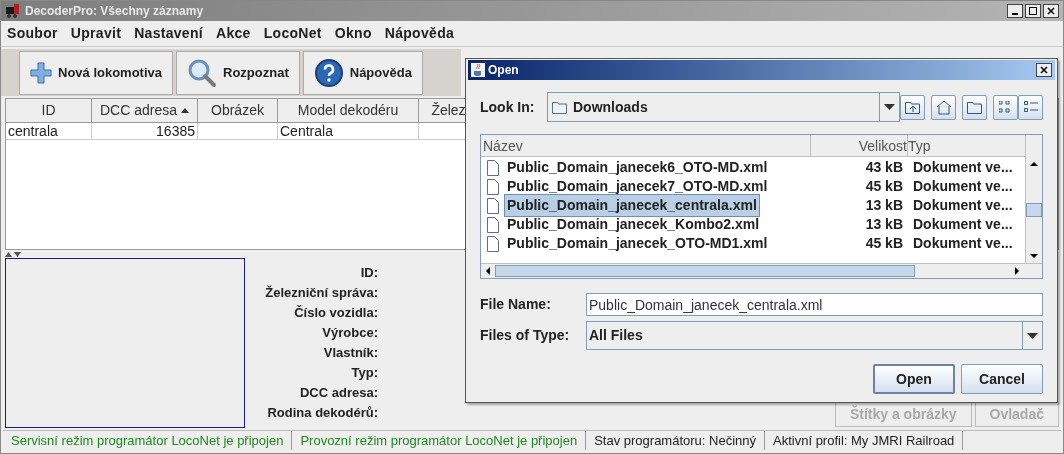 Image resolution: width=1064 pixels, height=454 pixels. Describe the element at coordinates (96, 33) in the screenshot. I see `menu-item: Upravit` at that location.